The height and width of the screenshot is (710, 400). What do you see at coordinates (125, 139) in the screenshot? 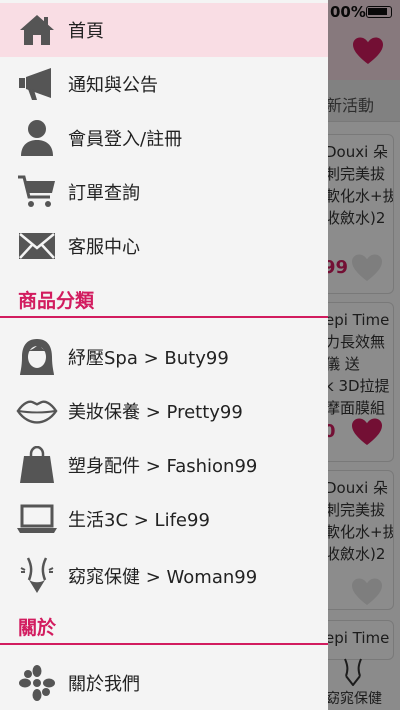
I see `menu-item-label: 會員登入/註冊` at bounding box center [125, 139].